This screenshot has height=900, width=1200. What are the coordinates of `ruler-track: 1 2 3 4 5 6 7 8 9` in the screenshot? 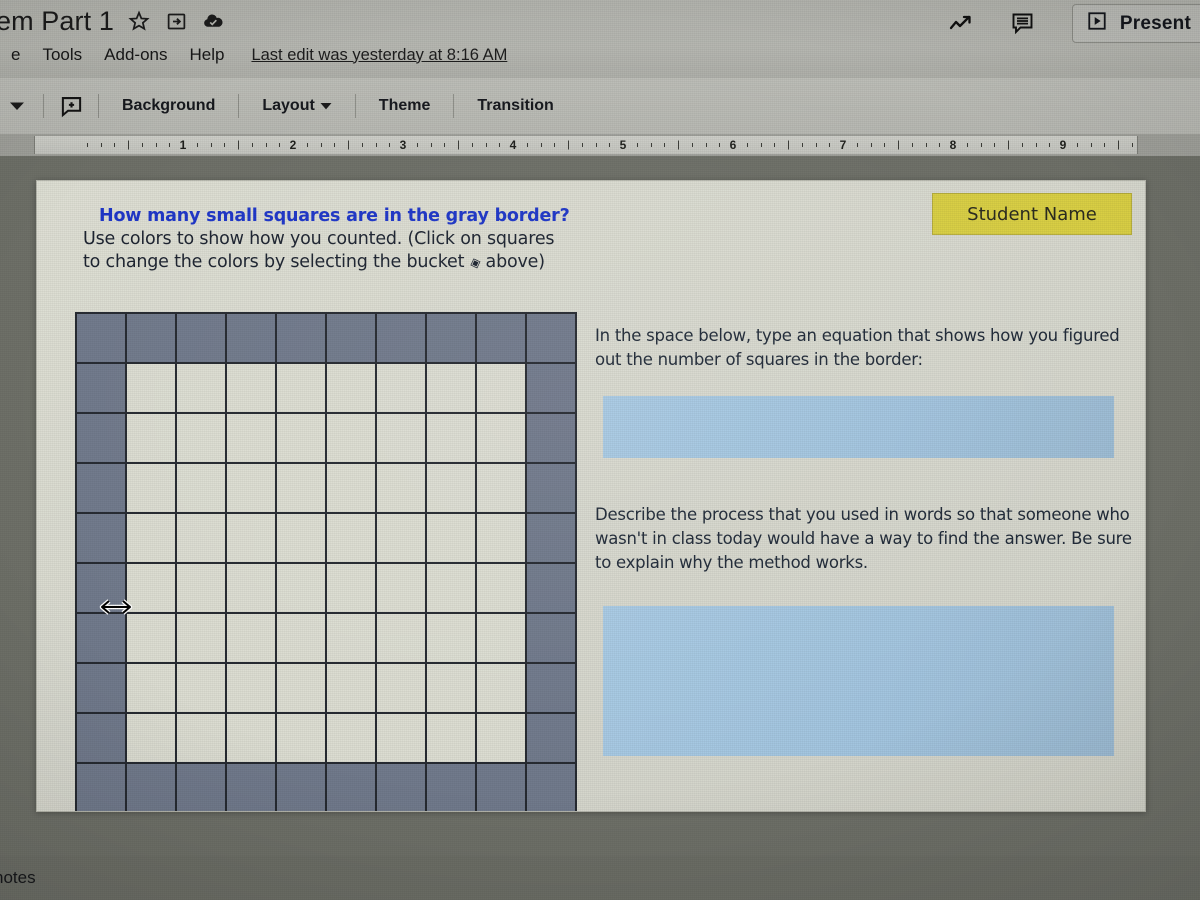 It's located at (586, 145).